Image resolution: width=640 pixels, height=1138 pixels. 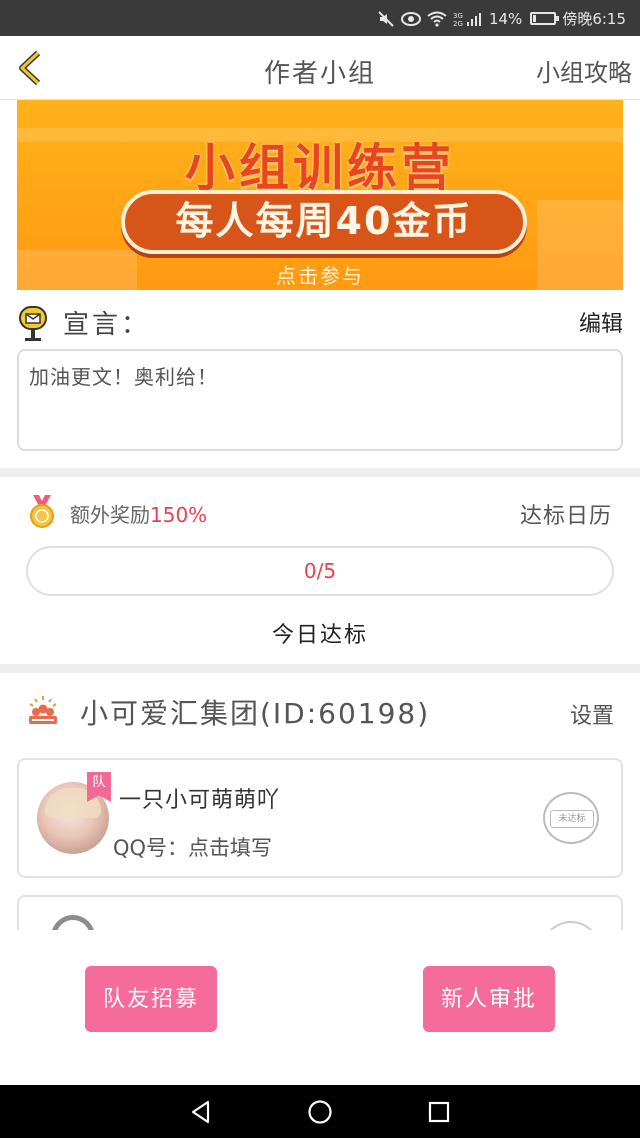 I want to click on battery-text: 14%, so click(x=505, y=18).